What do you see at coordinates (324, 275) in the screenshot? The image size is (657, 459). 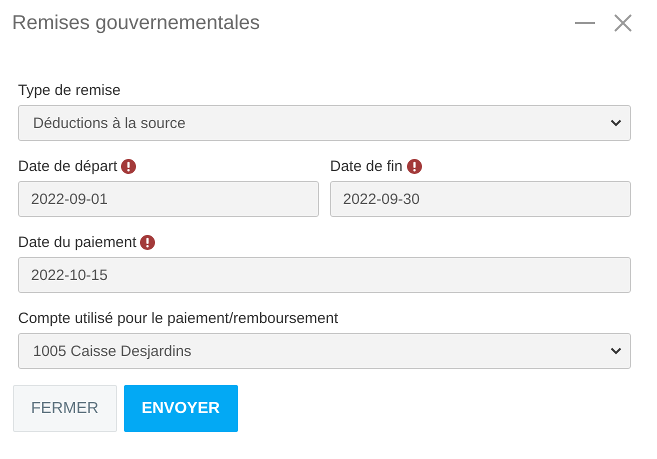 I see `date-field: 2022-10-15` at bounding box center [324, 275].